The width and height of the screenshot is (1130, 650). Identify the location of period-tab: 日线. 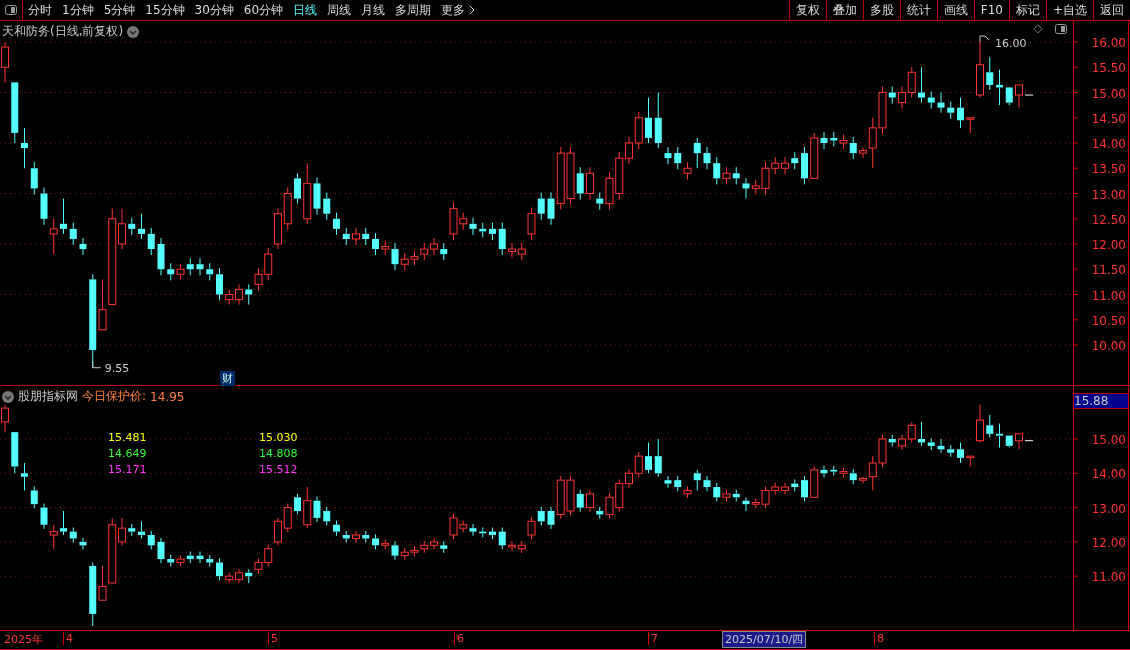
(305, 10).